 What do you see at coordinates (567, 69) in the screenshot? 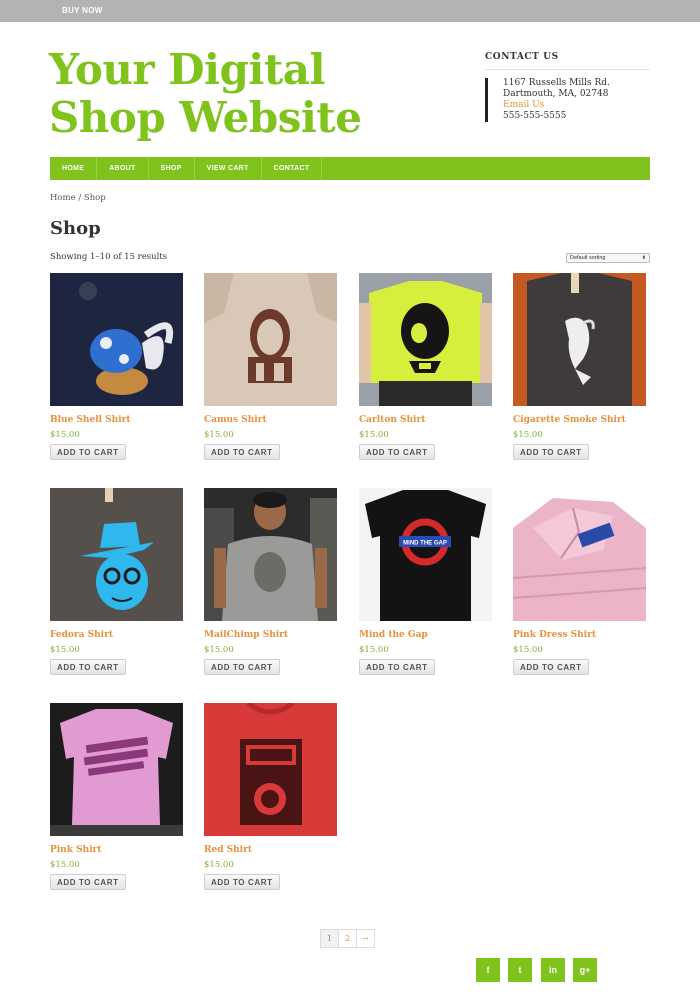
I see `contact-divider` at bounding box center [567, 69].